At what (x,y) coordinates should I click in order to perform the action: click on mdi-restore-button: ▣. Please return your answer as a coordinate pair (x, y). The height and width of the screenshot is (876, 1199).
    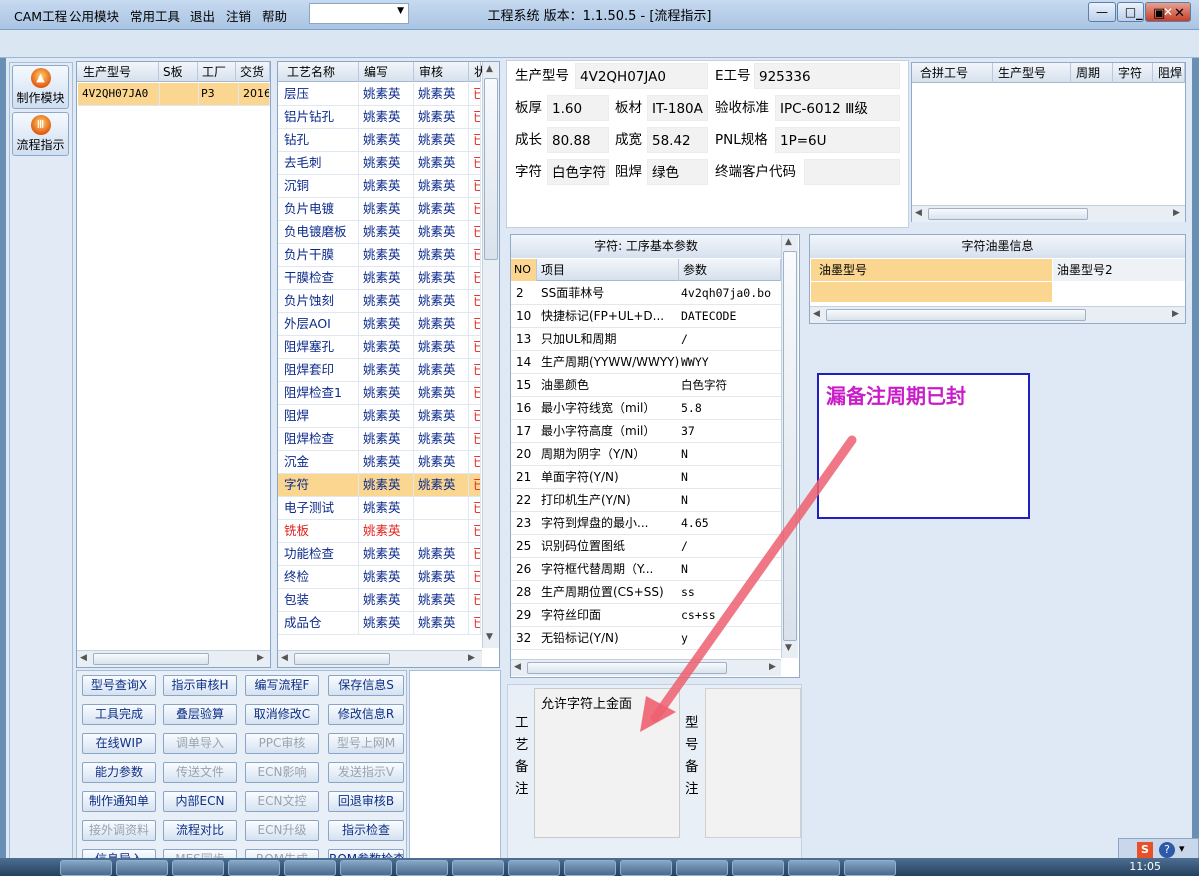
    Looking at the image, I should click on (1159, 13).